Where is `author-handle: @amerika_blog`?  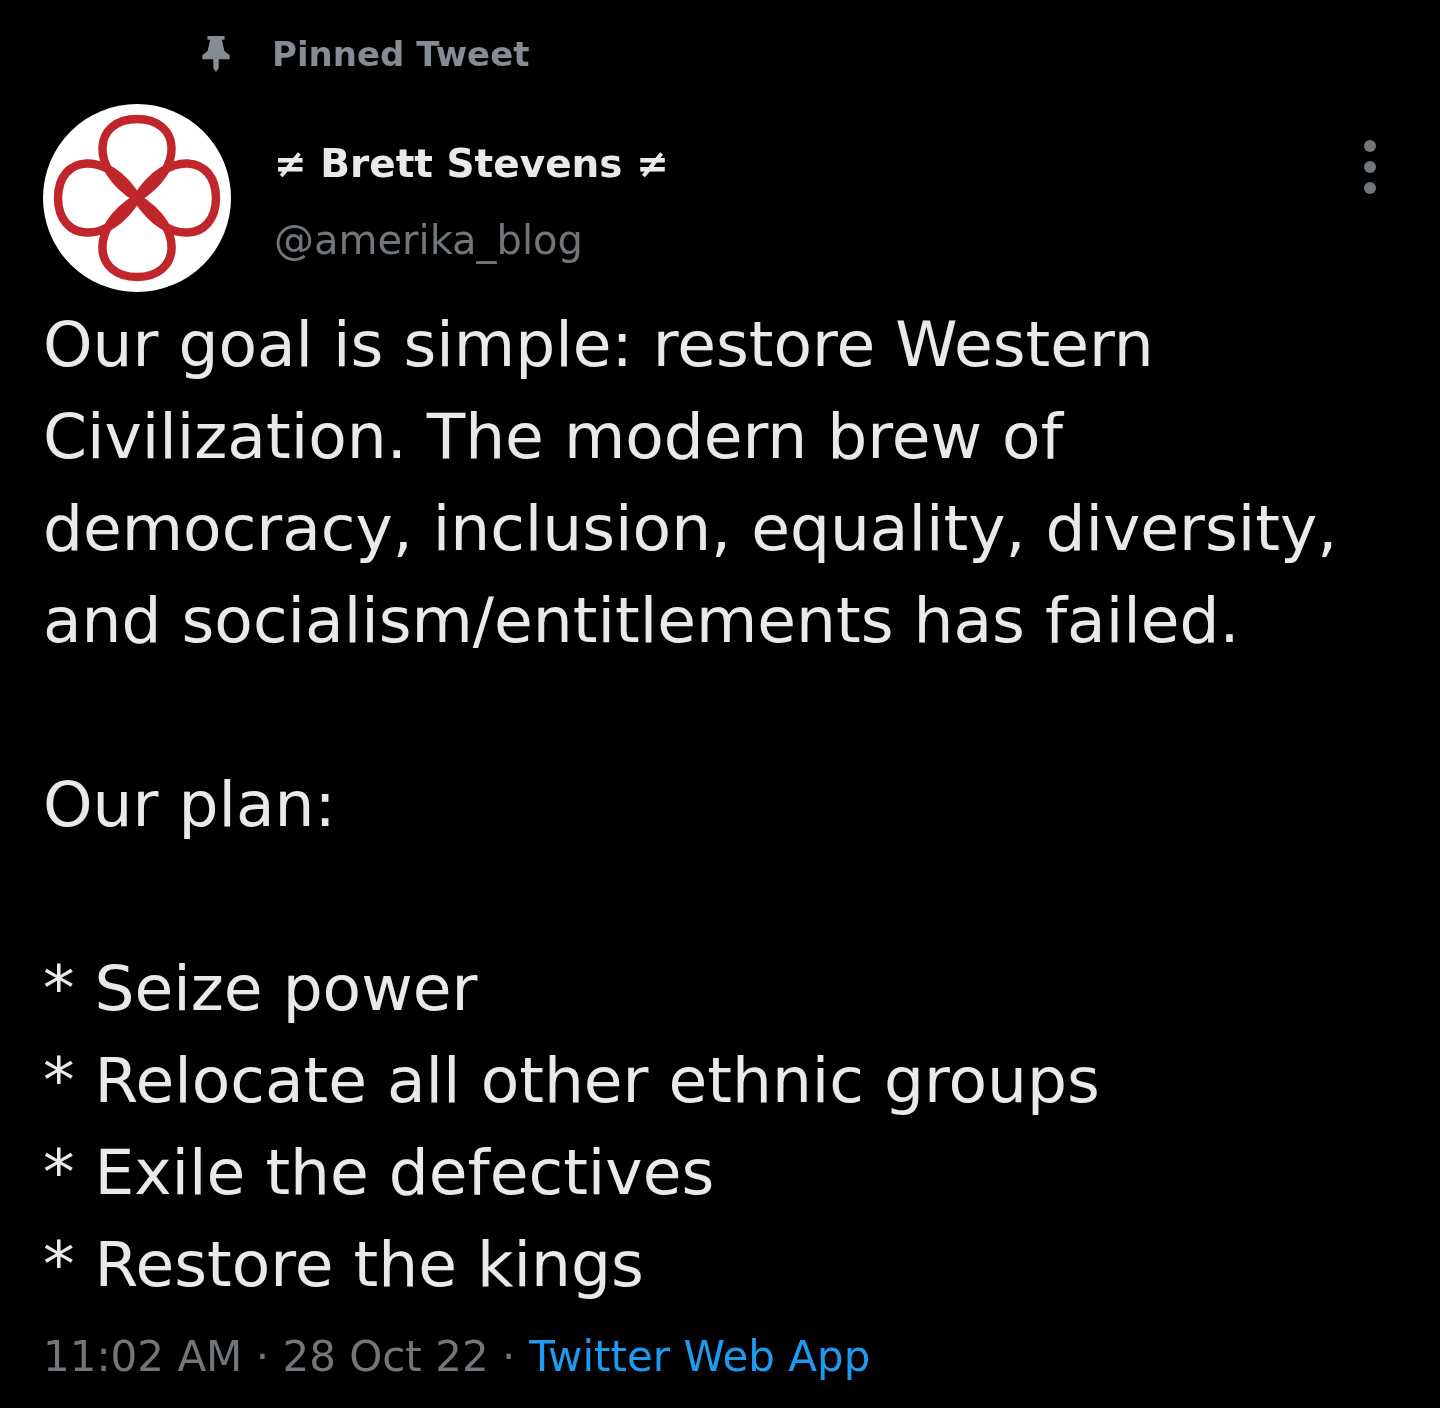 author-handle: @amerika_blog is located at coordinates (428, 240).